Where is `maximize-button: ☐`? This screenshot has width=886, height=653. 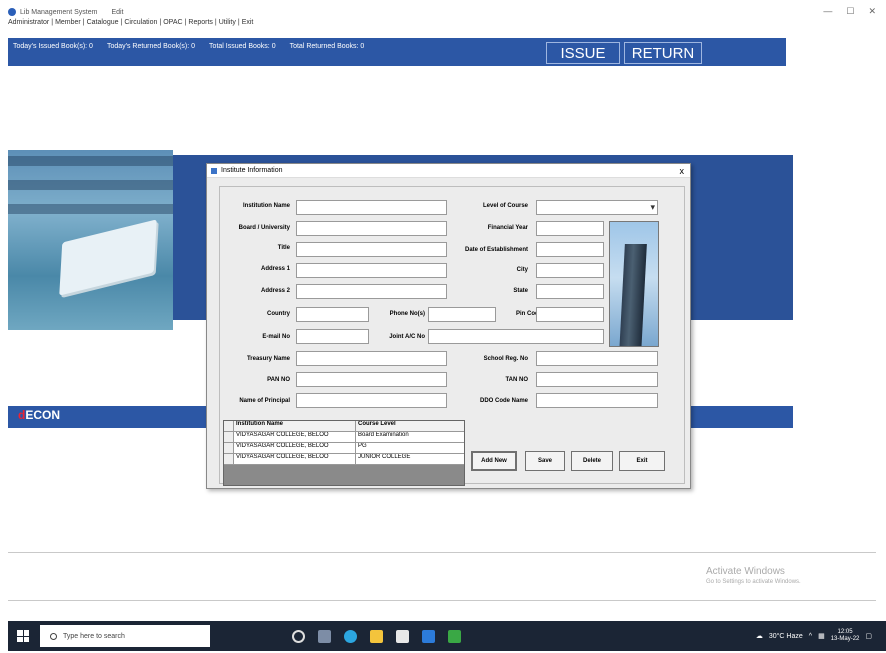
maximize-button: ☐ is located at coordinates (850, 11).